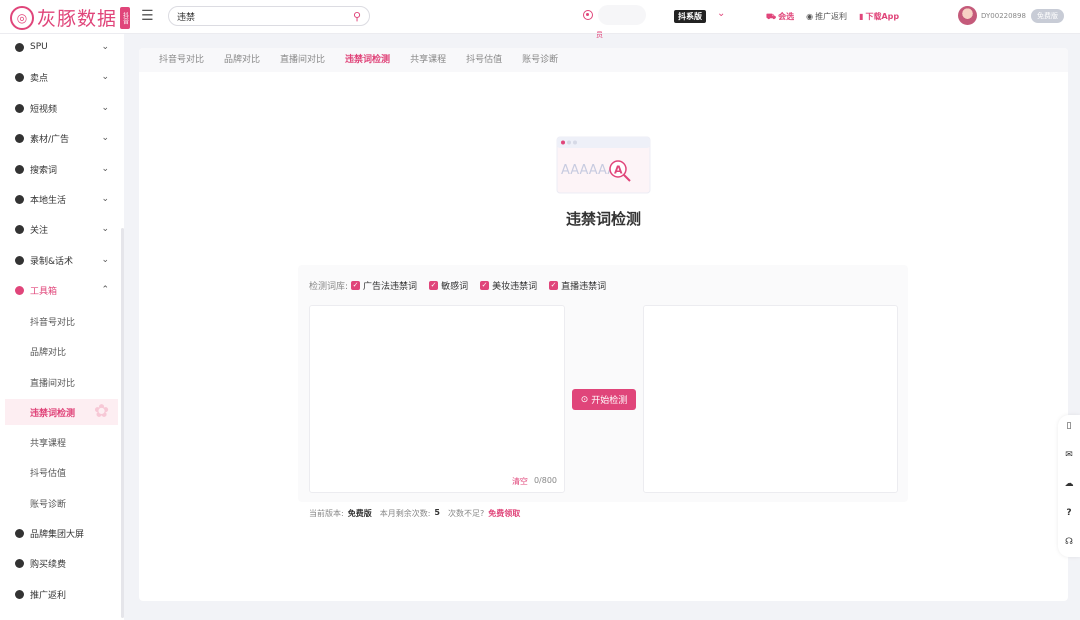 The image size is (1080, 620). Describe the element at coordinates (504, 513) in the screenshot. I see `claim-link: 免费领取` at that location.